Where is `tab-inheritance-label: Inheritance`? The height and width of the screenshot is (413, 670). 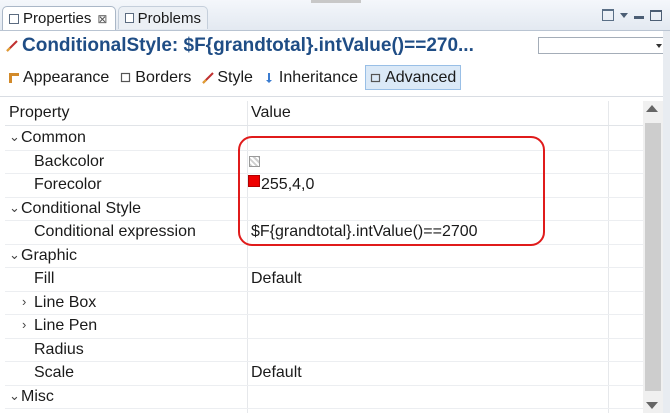 tab-inheritance-label: Inheritance is located at coordinates (318, 77).